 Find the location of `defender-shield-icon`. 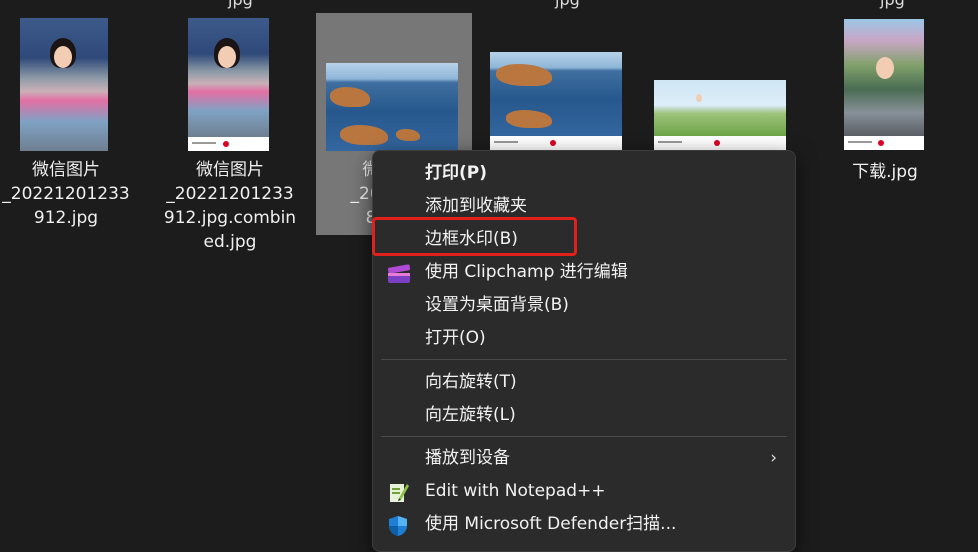

defender-shield-icon is located at coordinates (398, 525).